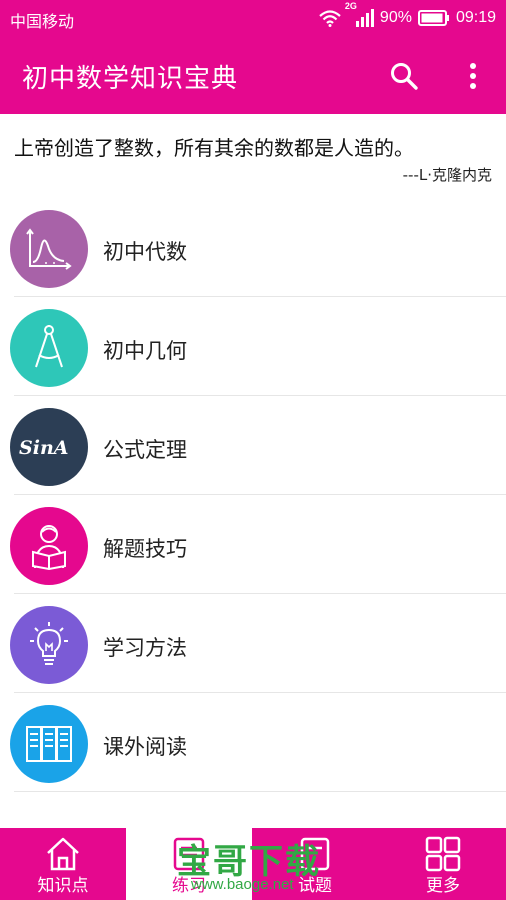  I want to click on carrier-name: 中国移动, so click(42, 22).